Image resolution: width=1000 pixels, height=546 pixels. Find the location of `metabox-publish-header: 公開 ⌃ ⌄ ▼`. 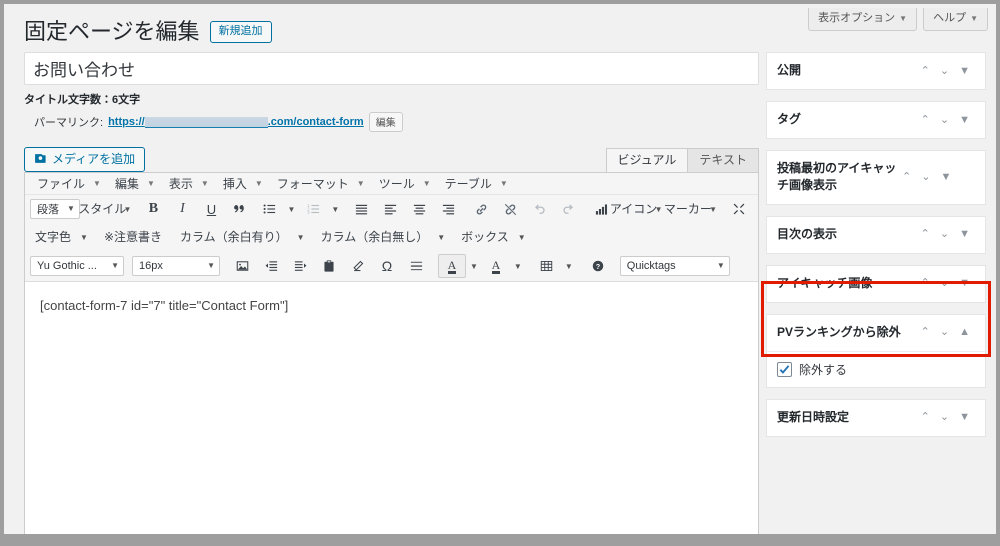

metabox-publish-header: 公開 ⌃ ⌄ ▼ is located at coordinates (876, 71).